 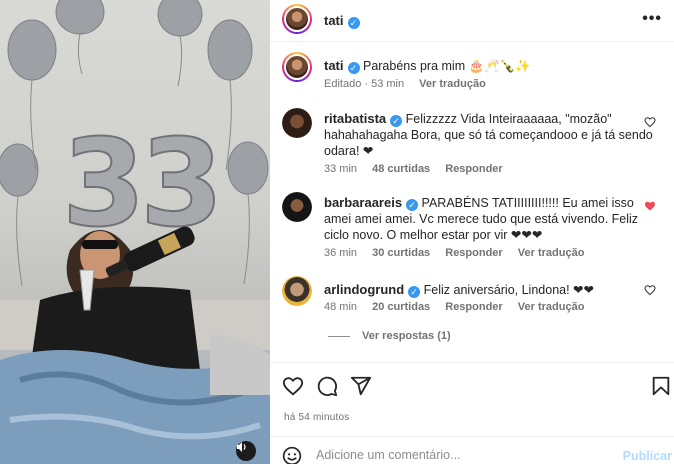 What do you see at coordinates (452, 84) in the screenshot?
I see `caption-translate-link: Ver tradução` at bounding box center [452, 84].